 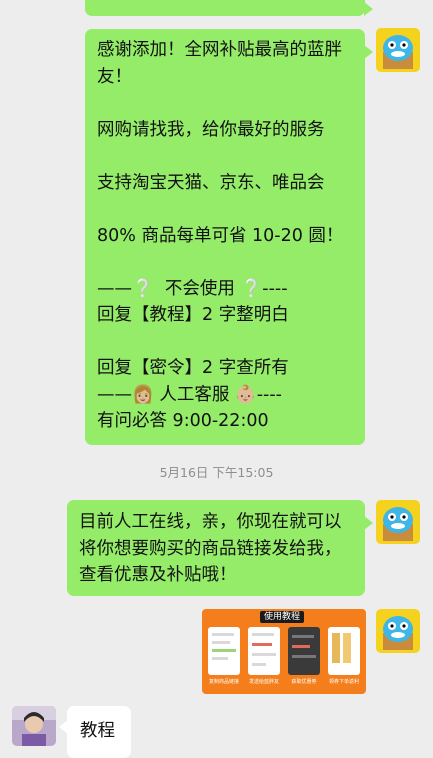 What do you see at coordinates (219, 50) in the screenshot?
I see `welcome-line: 感谢添加！全网补贴最高的蓝胖` at bounding box center [219, 50].